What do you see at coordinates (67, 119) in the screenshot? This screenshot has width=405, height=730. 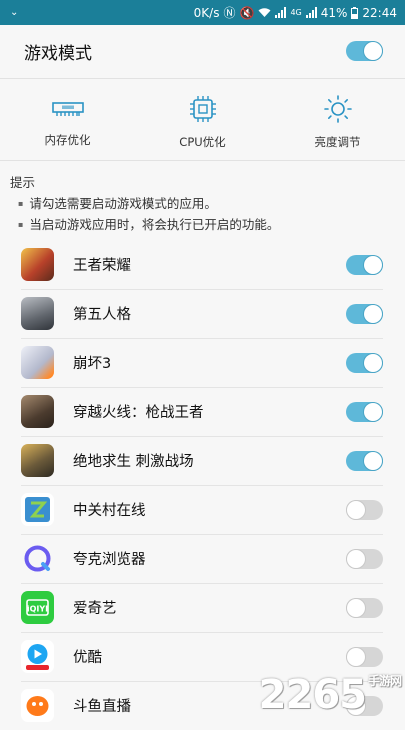 I see `tool-memory: 内存优化` at bounding box center [67, 119].